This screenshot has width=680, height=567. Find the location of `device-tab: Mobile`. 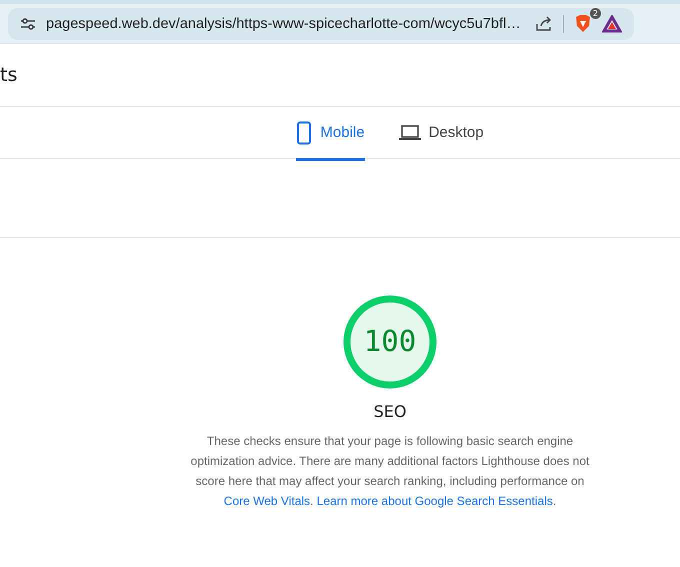

device-tab: Mobile is located at coordinates (330, 134).